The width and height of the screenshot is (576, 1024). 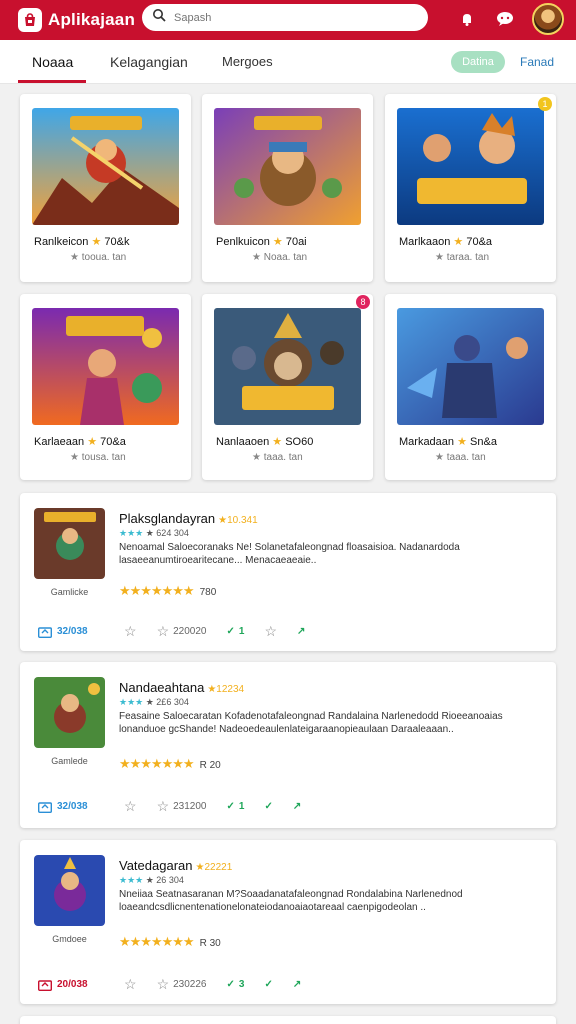 I want to click on card-meta: ★ tousa. tan, so click(x=98, y=457).